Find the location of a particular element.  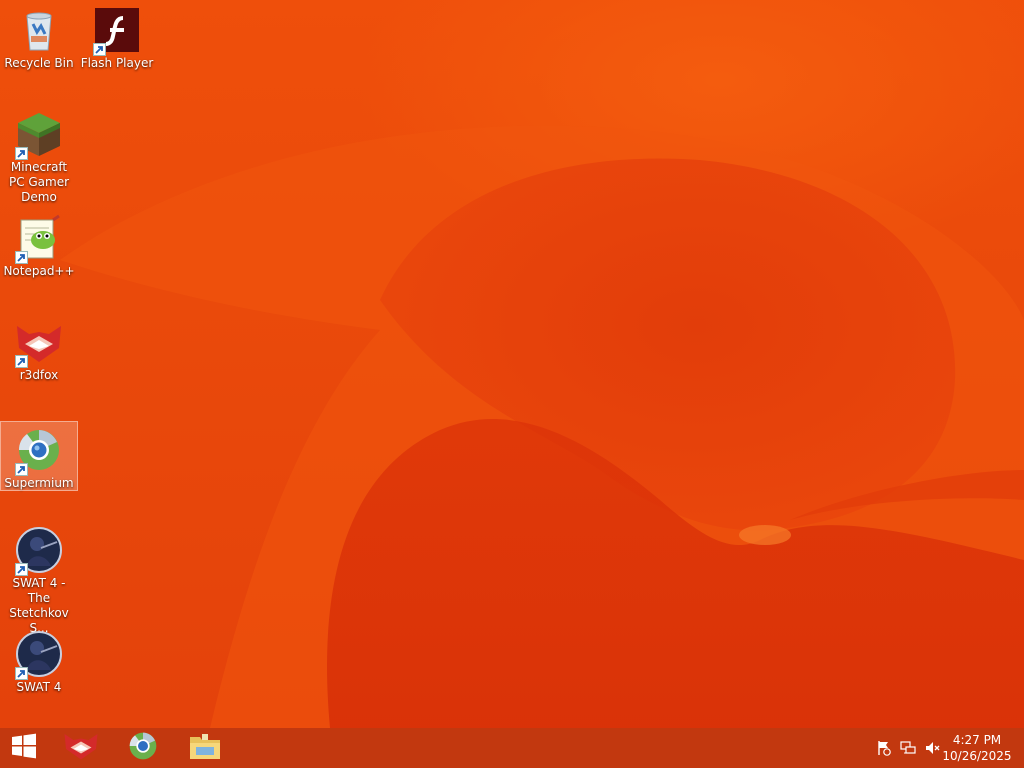

desktop-icon-label: Supermium is located at coordinates (39, 483).